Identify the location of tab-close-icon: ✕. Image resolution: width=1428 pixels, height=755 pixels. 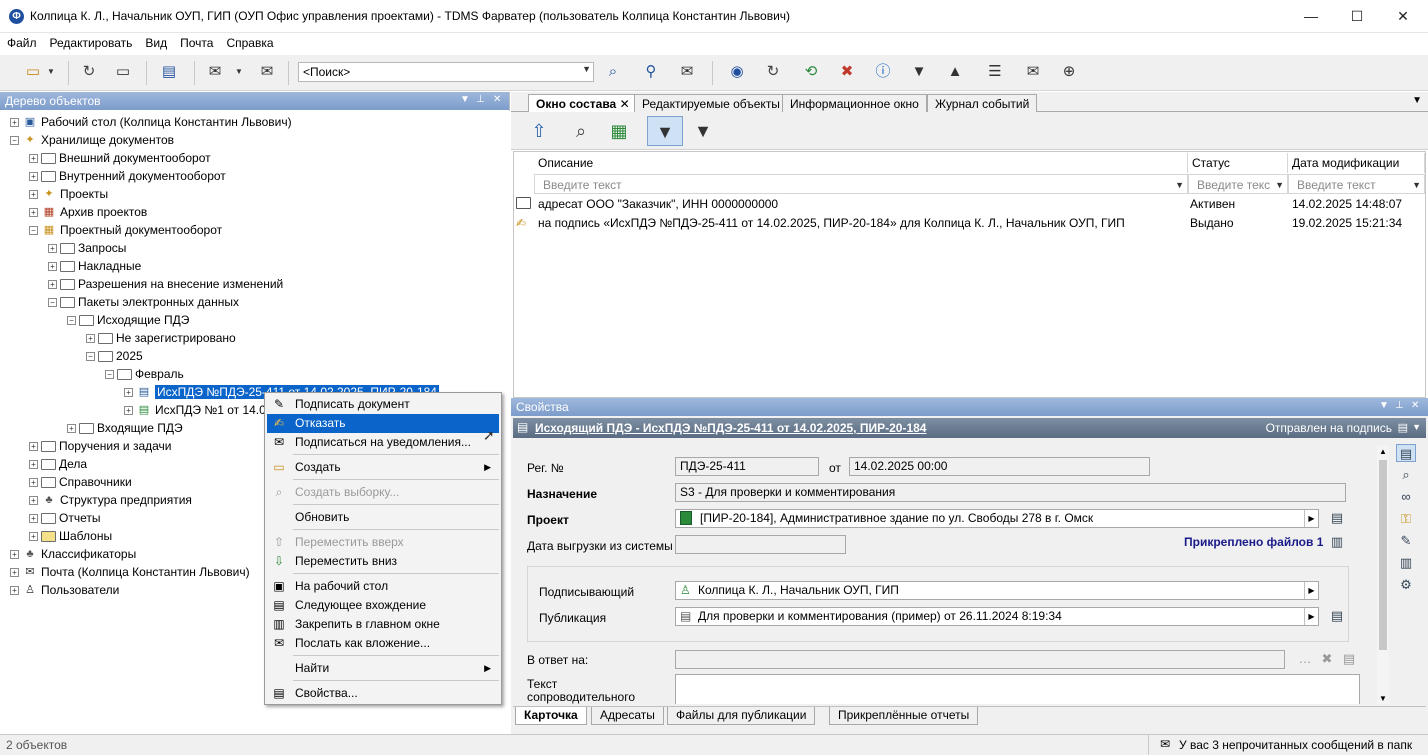
(625, 104).